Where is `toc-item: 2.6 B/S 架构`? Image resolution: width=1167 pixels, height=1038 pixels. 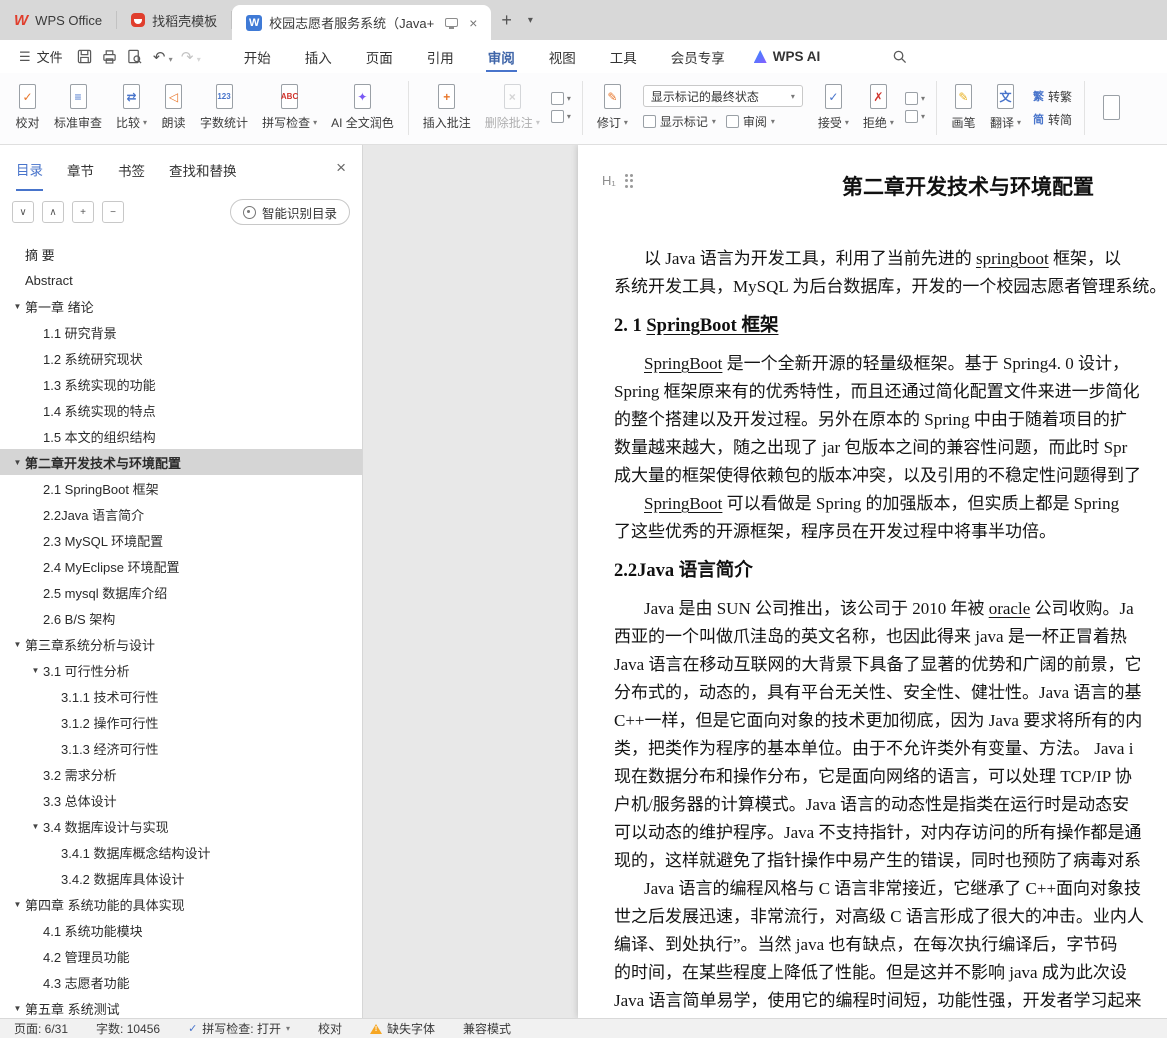 toc-item: 2.6 B/S 架构 is located at coordinates (181, 618).